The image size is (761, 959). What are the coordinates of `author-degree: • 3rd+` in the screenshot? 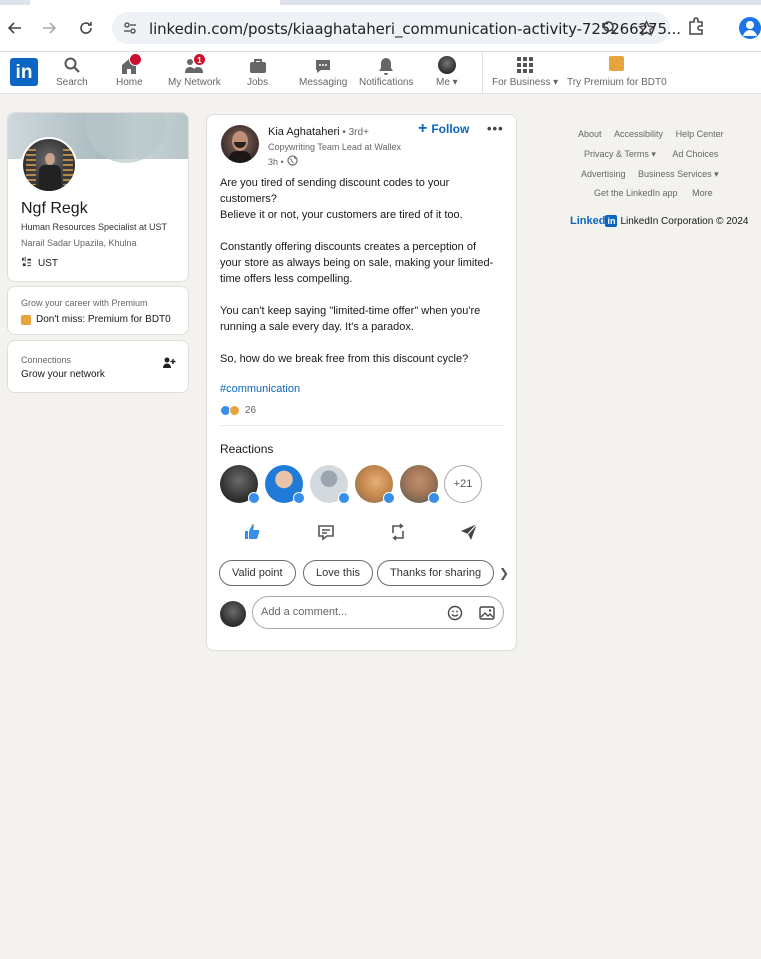 It's located at (354, 132).